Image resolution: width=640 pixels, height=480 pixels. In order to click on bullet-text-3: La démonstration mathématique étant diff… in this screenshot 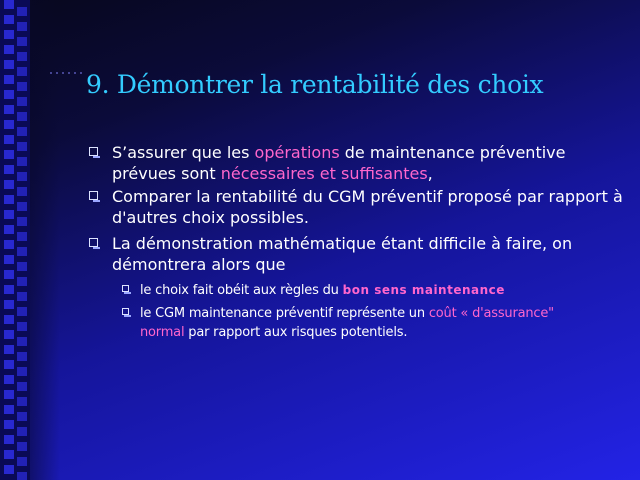, I will do `click(342, 254)`.